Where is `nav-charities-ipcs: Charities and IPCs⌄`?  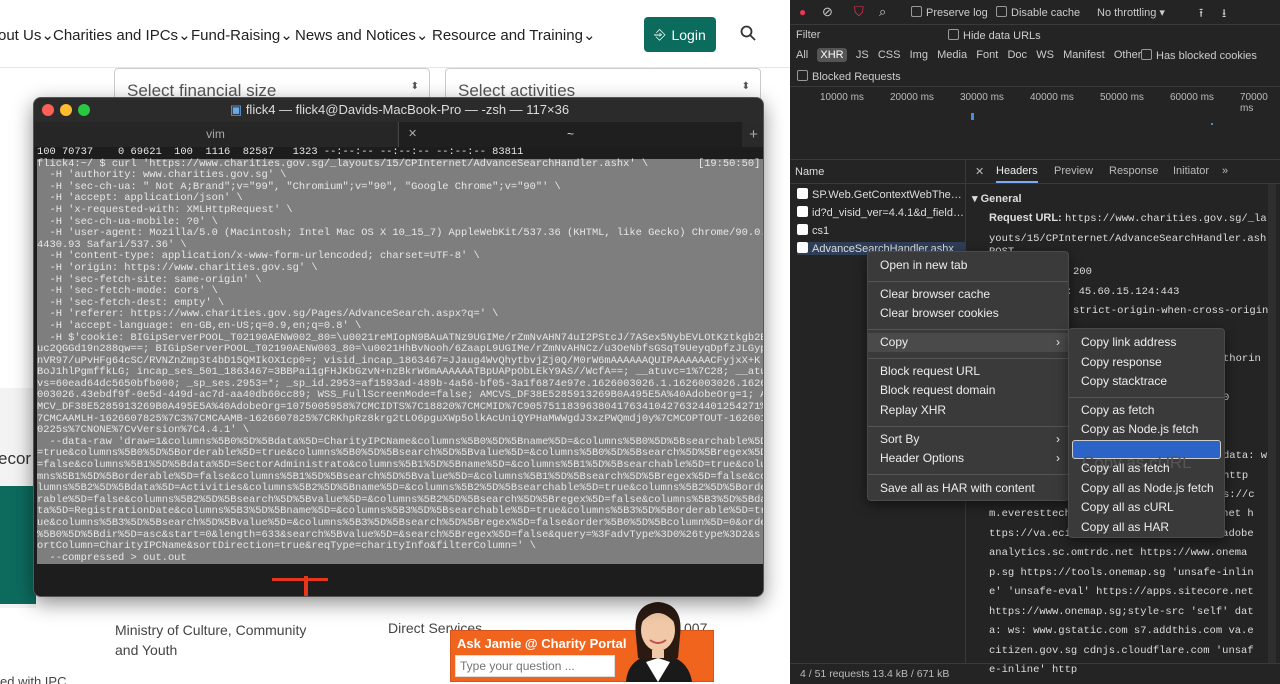
nav-charities-ipcs: Charities and IPCs⌄ is located at coordinates (122, 35).